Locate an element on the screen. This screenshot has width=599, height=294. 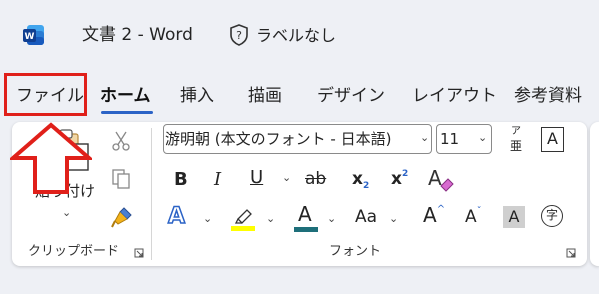
selected-tab-indicator is located at coordinates (127, 112).